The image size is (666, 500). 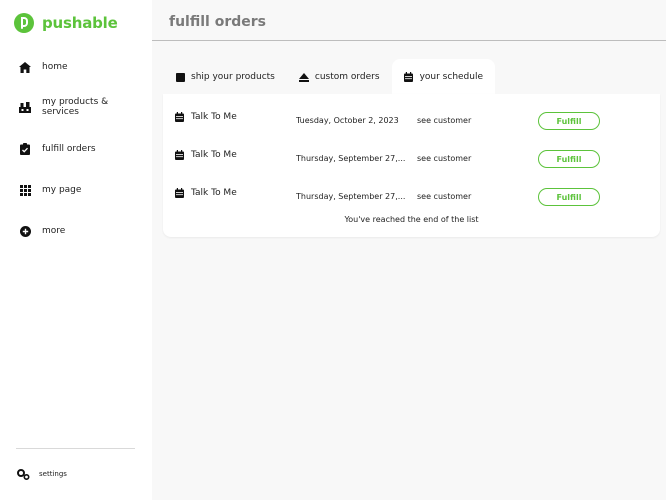 What do you see at coordinates (53, 474) in the screenshot?
I see `settings-label: settings` at bounding box center [53, 474].